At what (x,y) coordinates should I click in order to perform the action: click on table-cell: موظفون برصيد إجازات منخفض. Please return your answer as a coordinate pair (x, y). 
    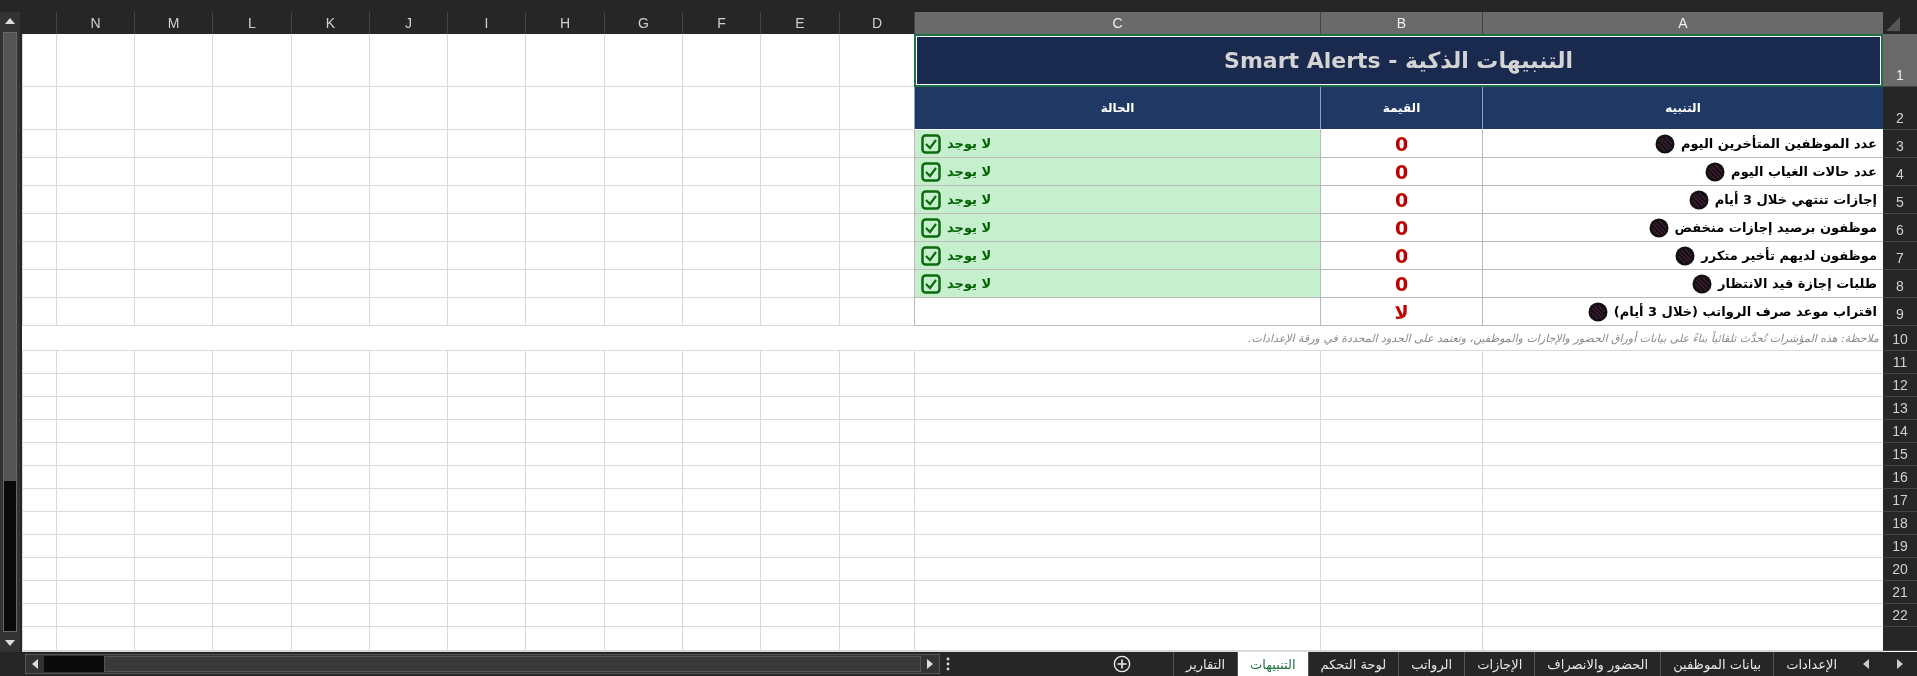
    Looking at the image, I should click on (1682, 228).